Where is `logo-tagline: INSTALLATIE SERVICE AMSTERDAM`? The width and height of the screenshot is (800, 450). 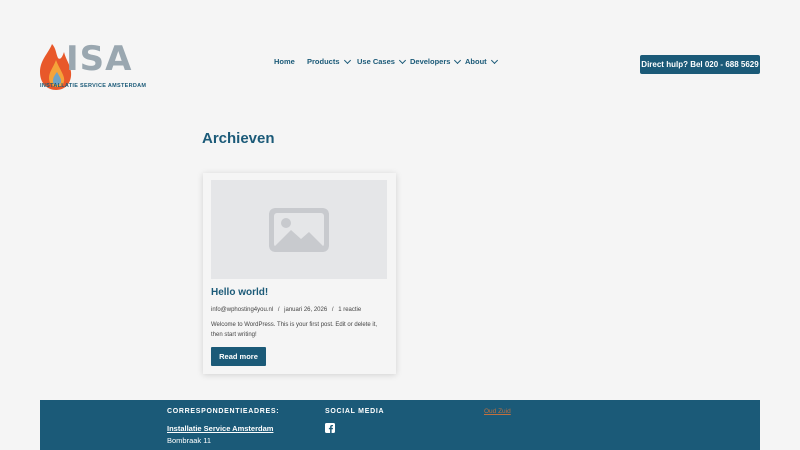
logo-tagline: INSTALLATIE SERVICE AMSTERDAM is located at coordinates (93, 86).